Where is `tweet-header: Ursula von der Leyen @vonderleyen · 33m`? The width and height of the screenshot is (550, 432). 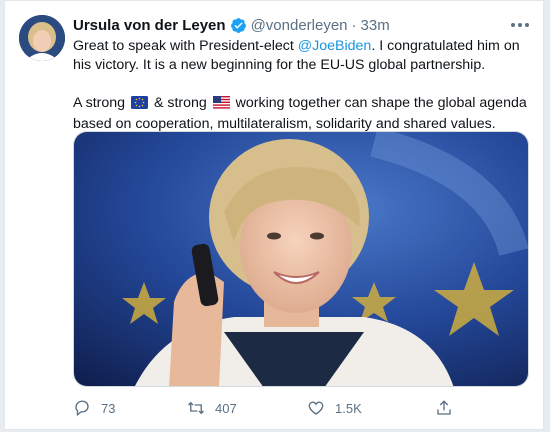
tweet-header: Ursula von der Leyen @vonderleyen · 33m is located at coordinates (301, 25).